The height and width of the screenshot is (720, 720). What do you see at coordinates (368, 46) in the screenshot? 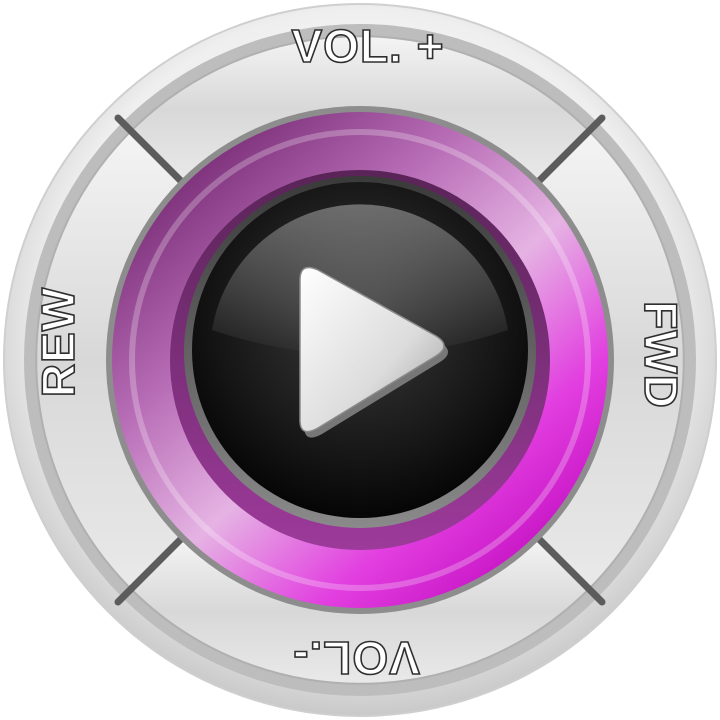
I see `volume-up-label: VOL. +` at bounding box center [368, 46].